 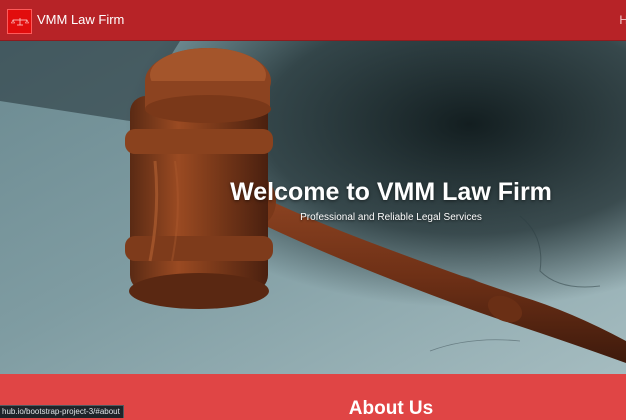 I want to click on nav-link-home: H, so click(x=622, y=20).